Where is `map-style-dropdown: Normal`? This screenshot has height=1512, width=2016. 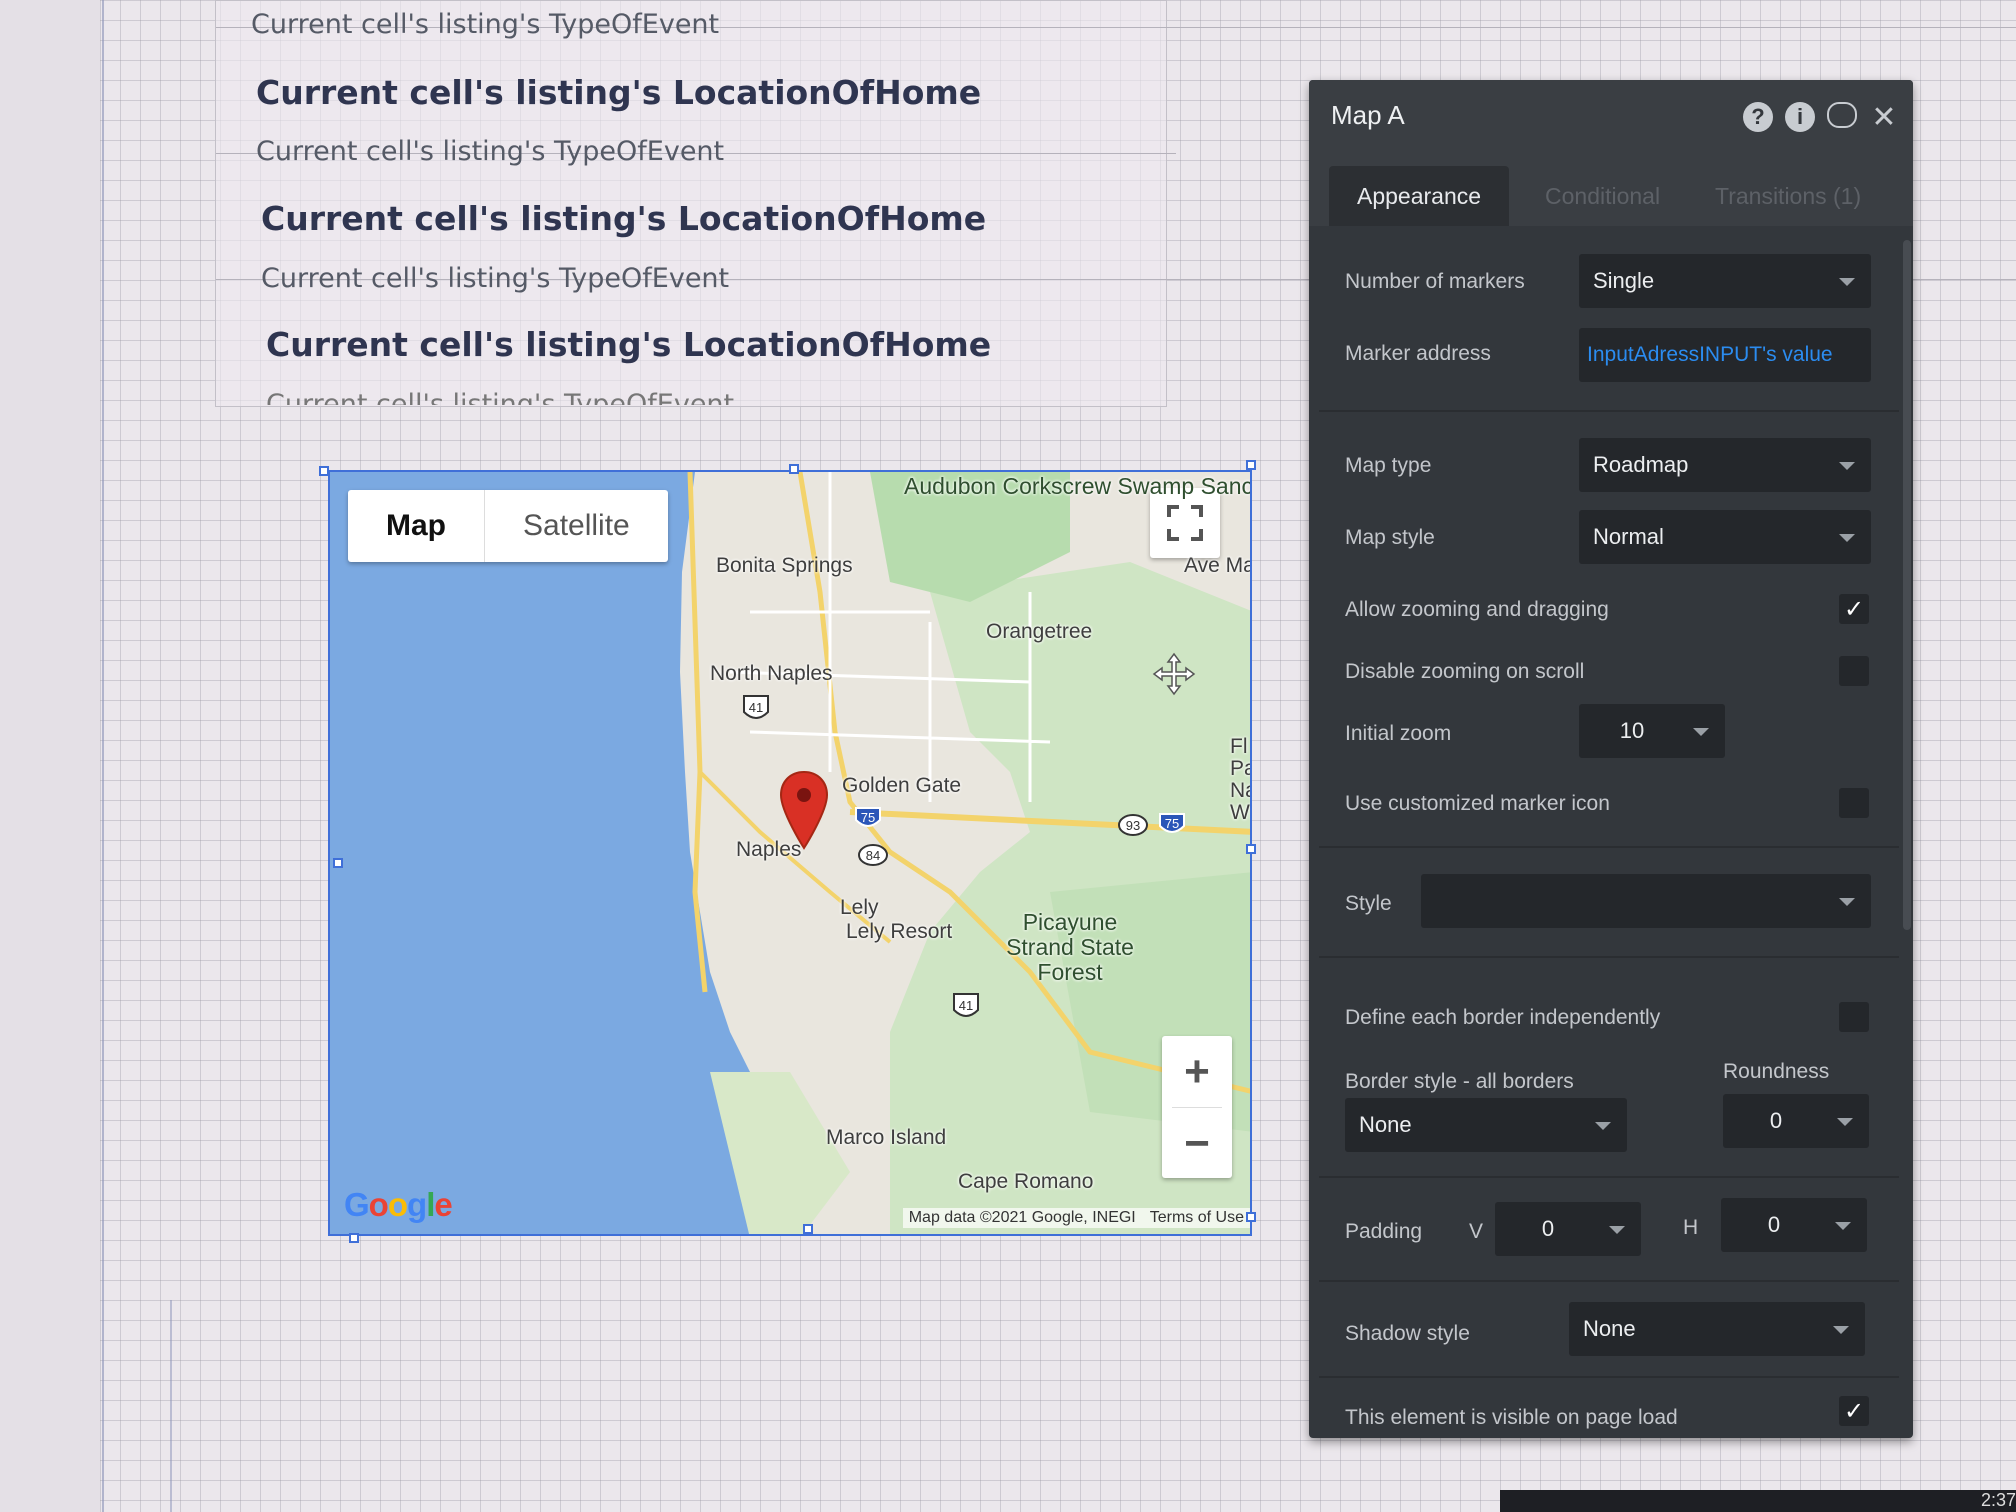 map-style-dropdown: Normal is located at coordinates (1725, 537).